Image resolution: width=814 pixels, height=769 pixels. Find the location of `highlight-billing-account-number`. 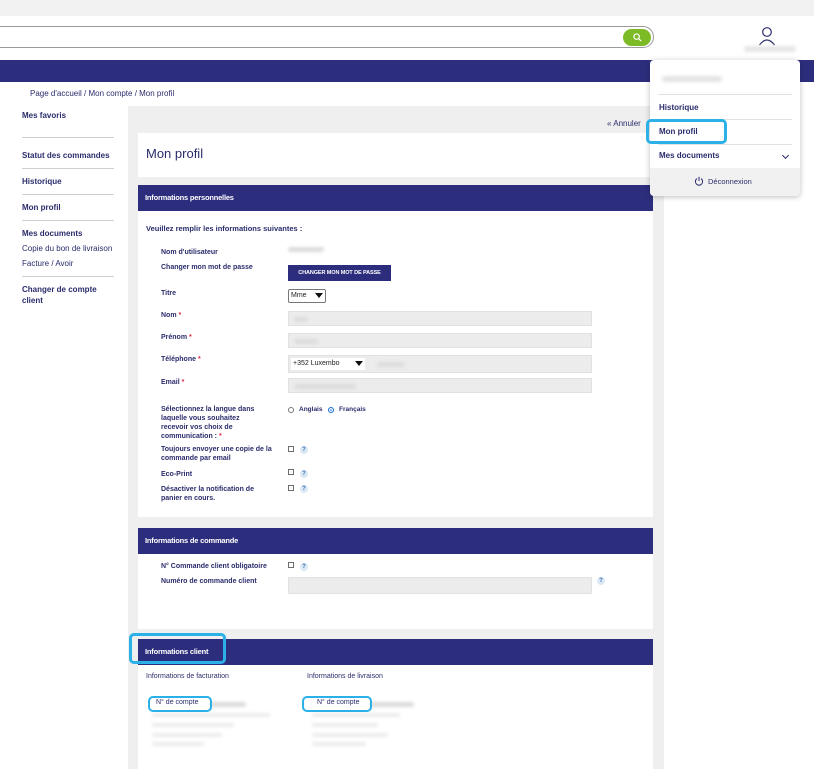

highlight-billing-account-number is located at coordinates (180, 704).